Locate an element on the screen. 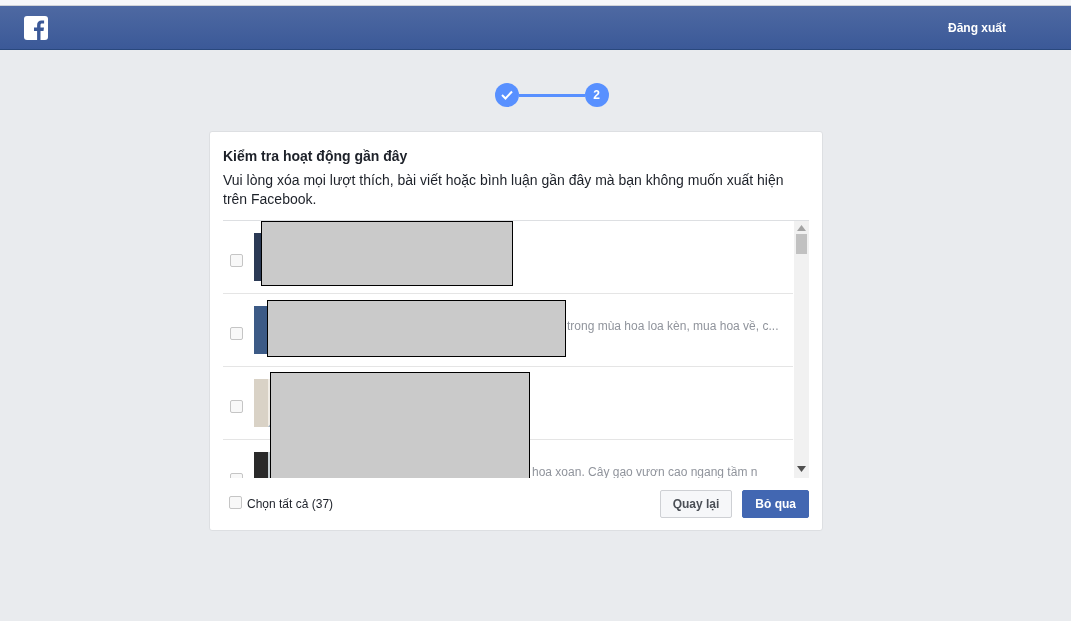 Image resolution: width=1071 pixels, height=621 pixels. select-all-label: Chọn tất cả (37) is located at coordinates (290, 504).